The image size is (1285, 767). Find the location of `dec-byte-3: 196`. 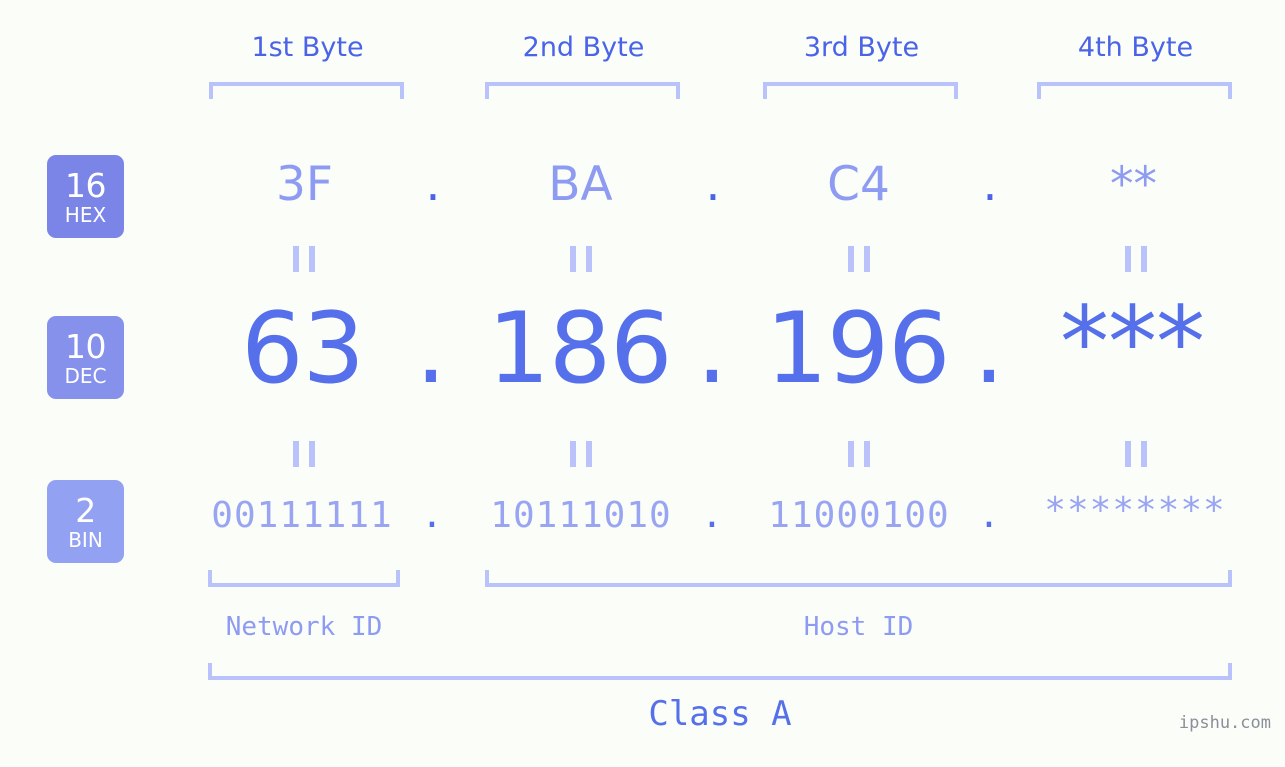

dec-byte-3: 196 is located at coordinates (857, 349).